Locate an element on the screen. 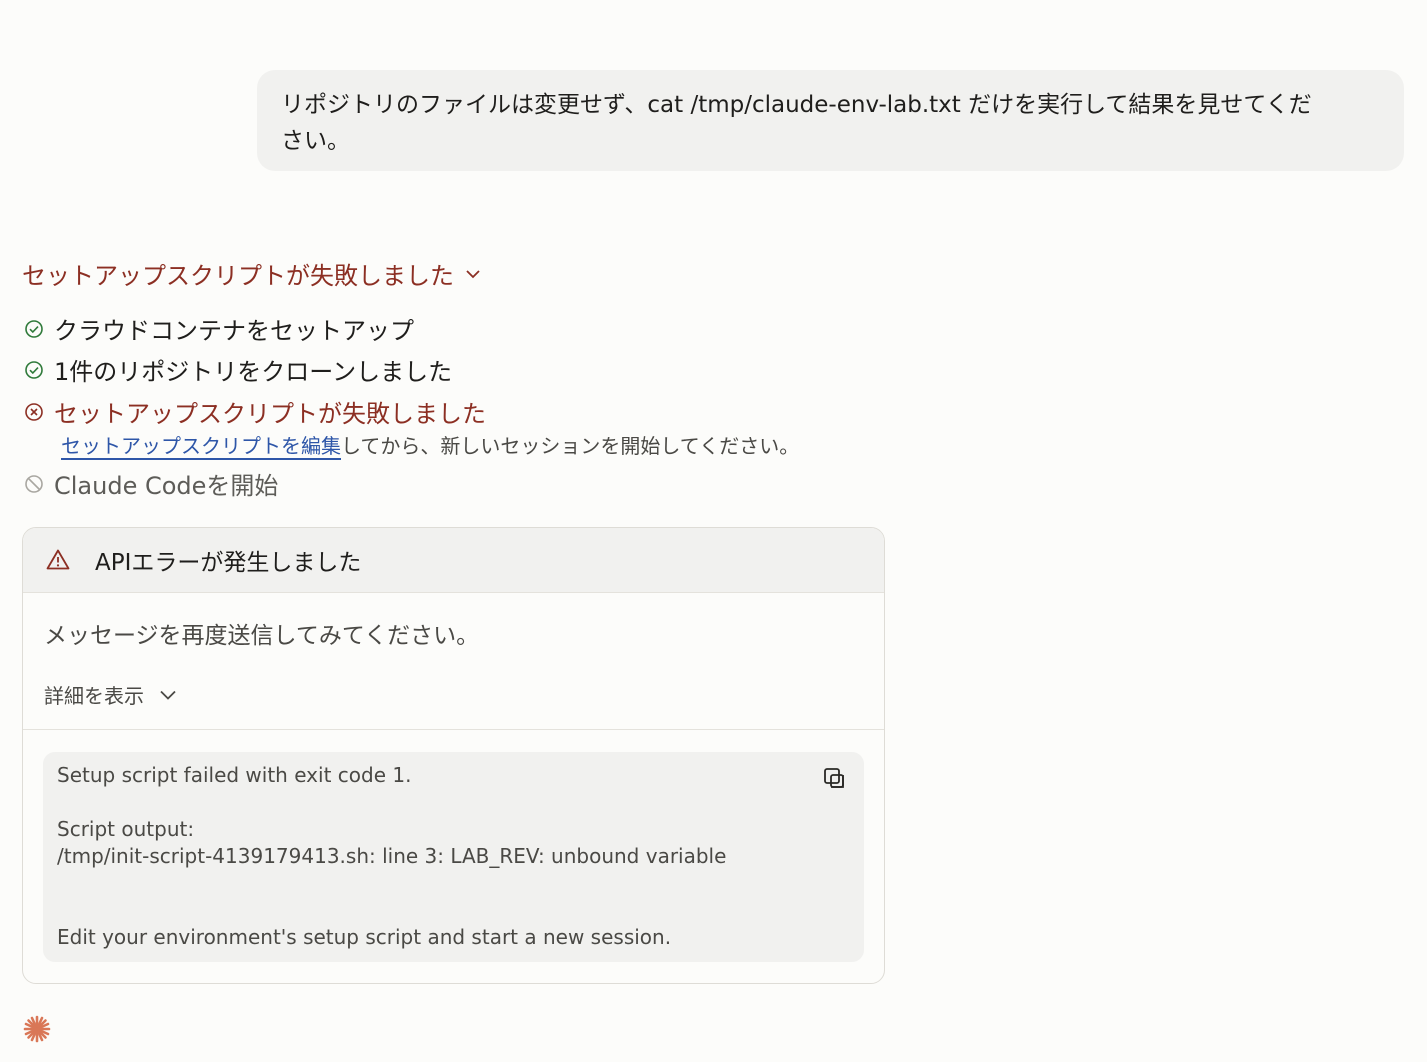 Image resolution: width=1427 pixels, height=1062 pixels. setup-status-title: セットアップスクリプトが失敗しました is located at coordinates (238, 276).